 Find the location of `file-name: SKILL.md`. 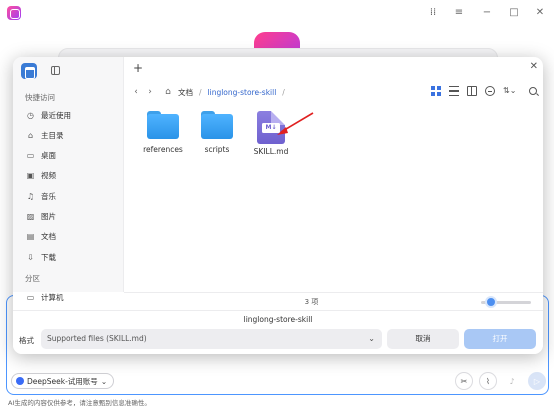

file-name: SKILL.md is located at coordinates (271, 151).